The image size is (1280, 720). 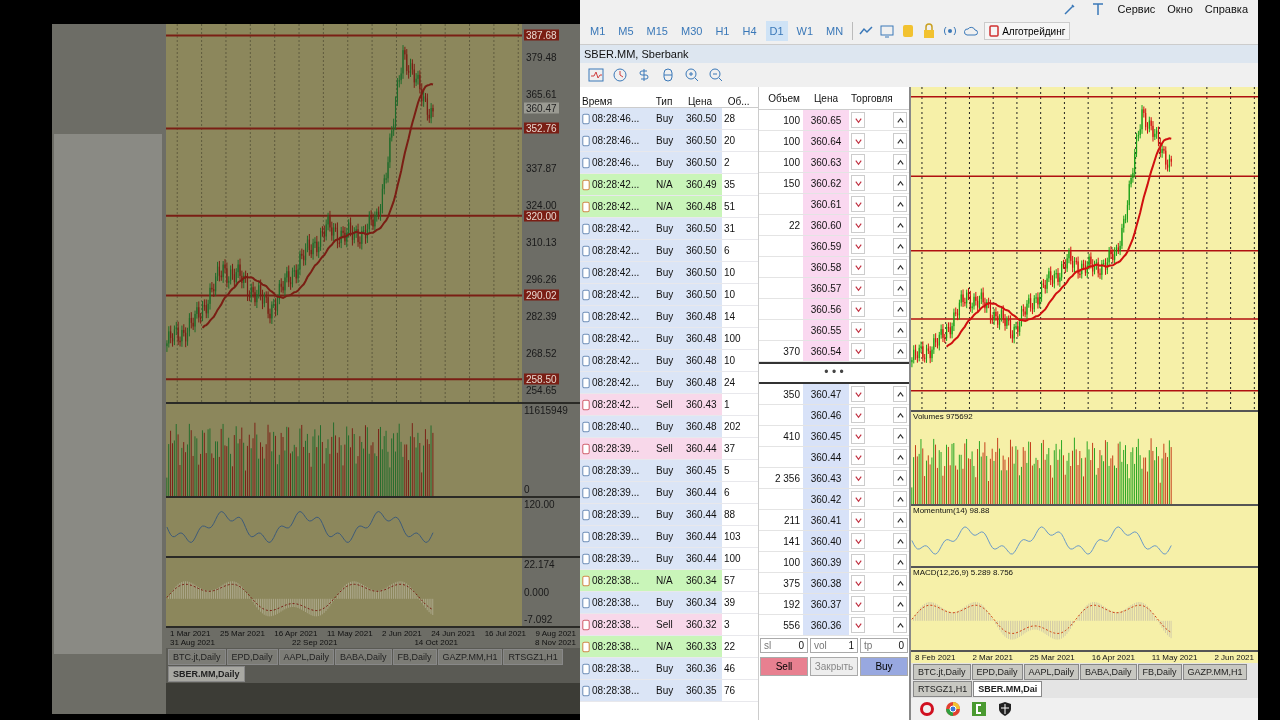 I want to click on price-cell: 360.55, so click(x=826, y=330).